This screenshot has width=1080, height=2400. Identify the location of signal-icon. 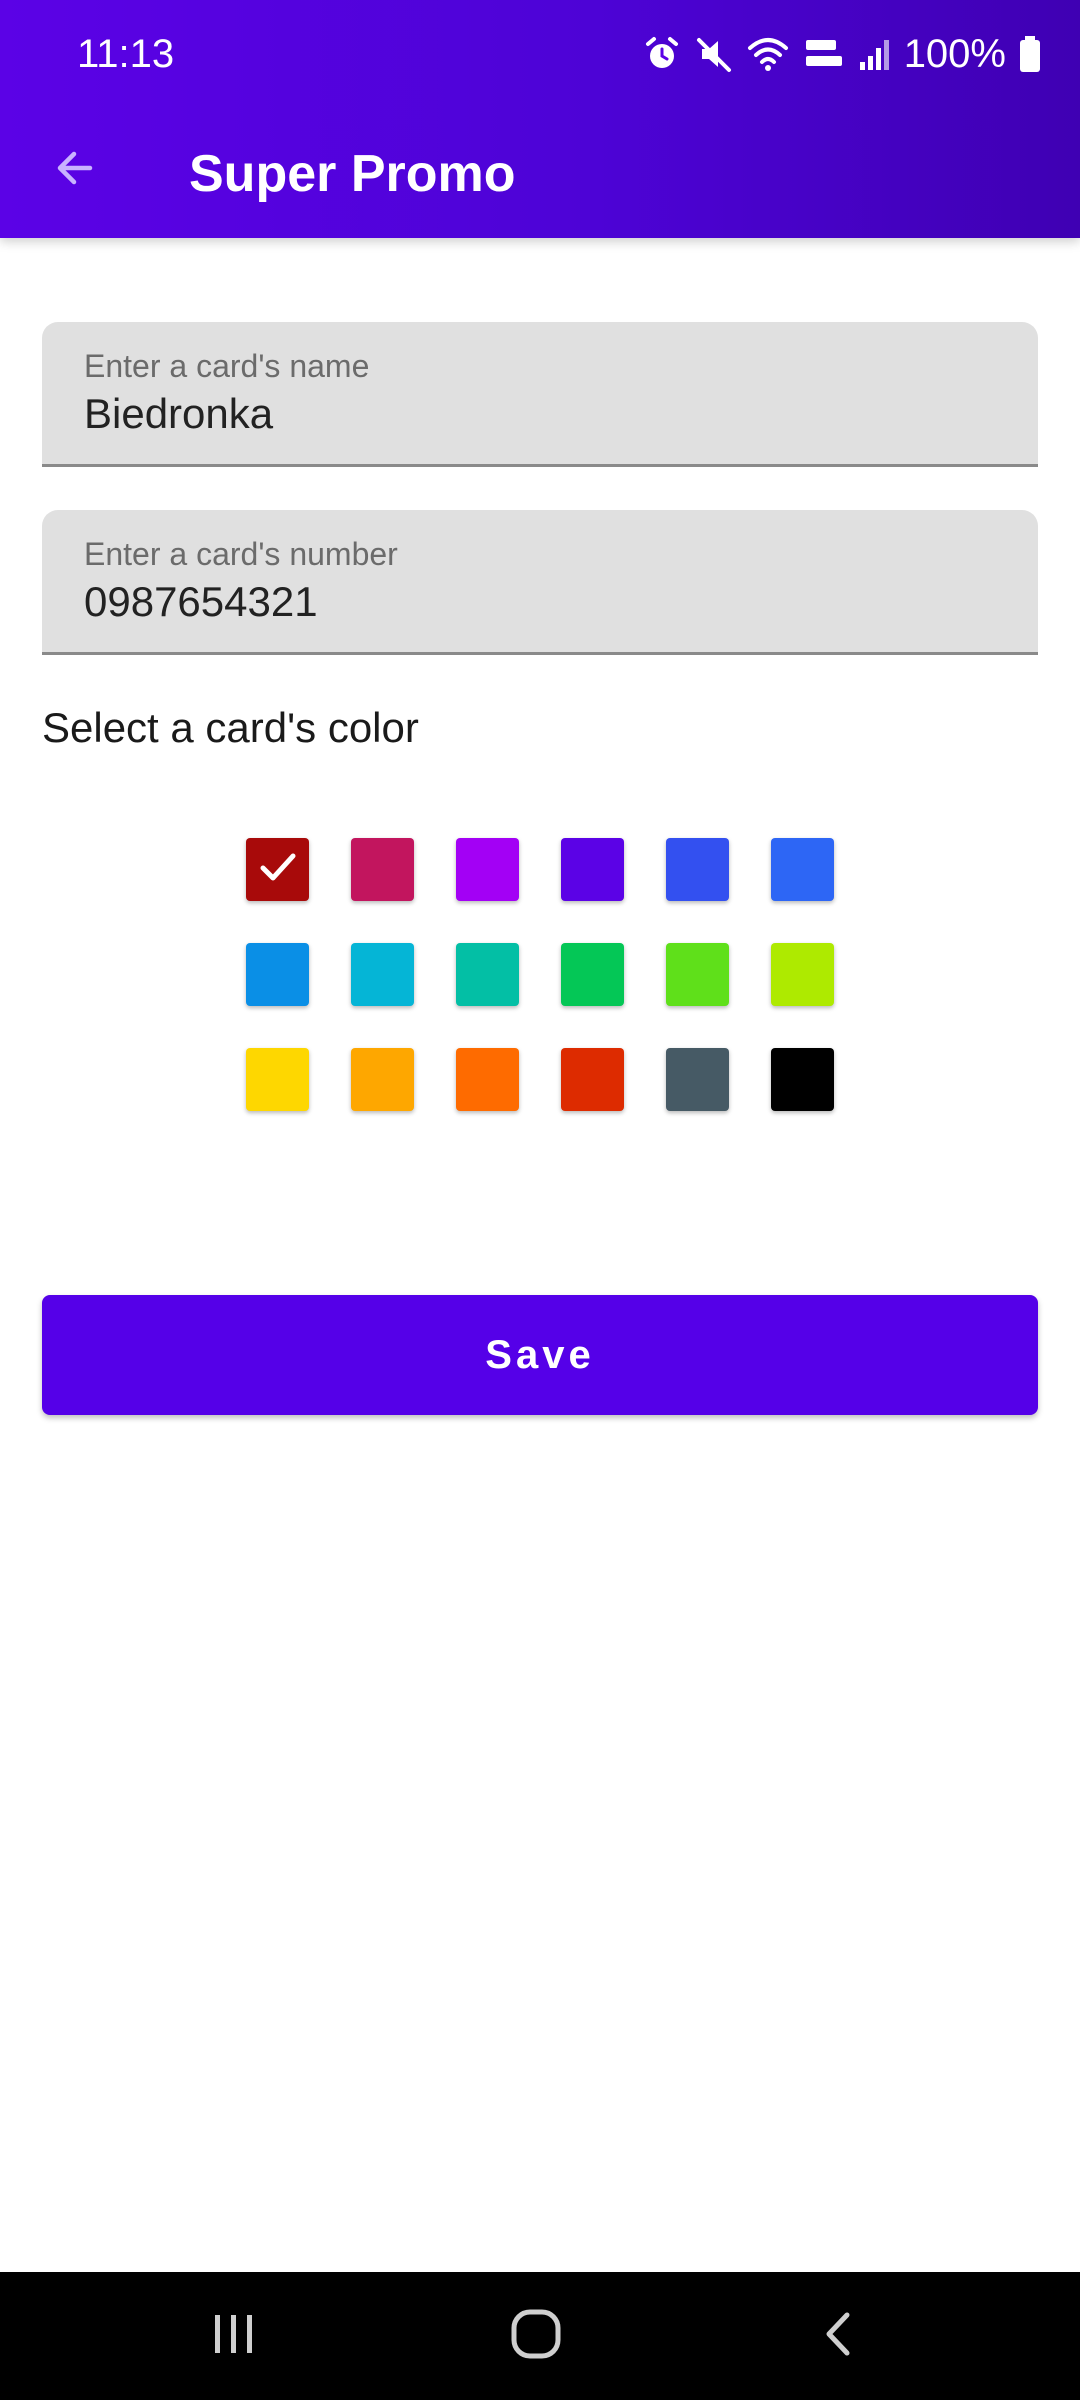
(875, 54).